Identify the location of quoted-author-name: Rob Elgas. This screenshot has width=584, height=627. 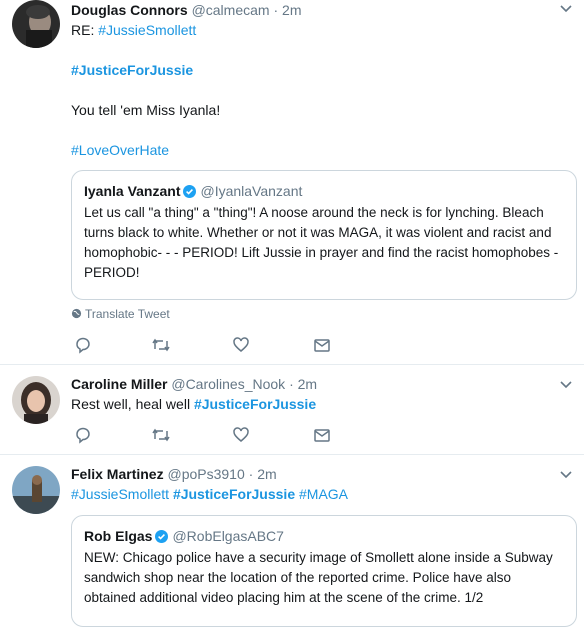
(118, 536).